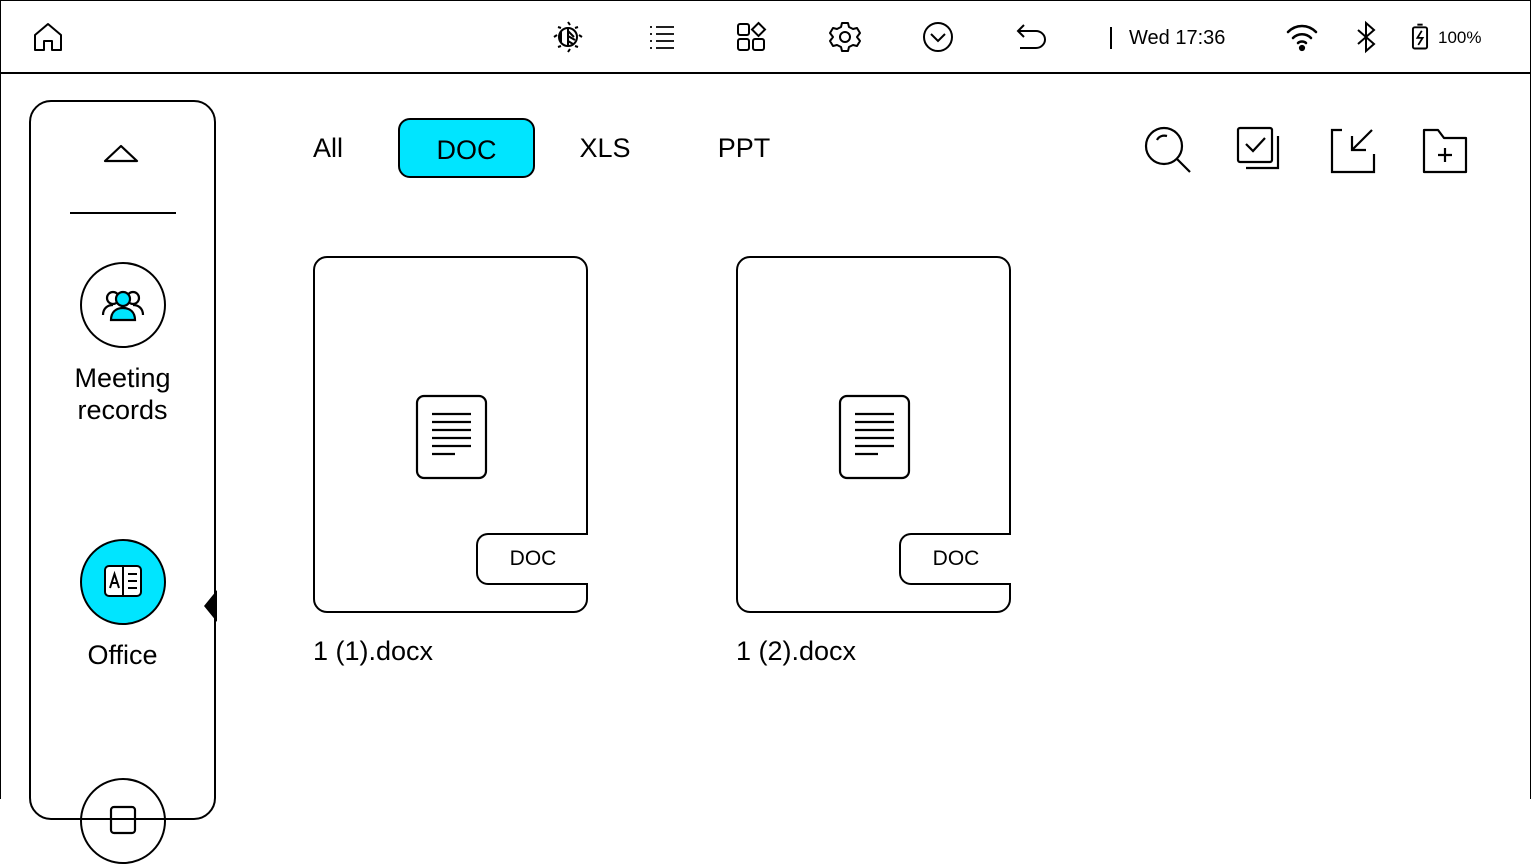  I want to click on eink-refresh-icon, so click(568, 37).